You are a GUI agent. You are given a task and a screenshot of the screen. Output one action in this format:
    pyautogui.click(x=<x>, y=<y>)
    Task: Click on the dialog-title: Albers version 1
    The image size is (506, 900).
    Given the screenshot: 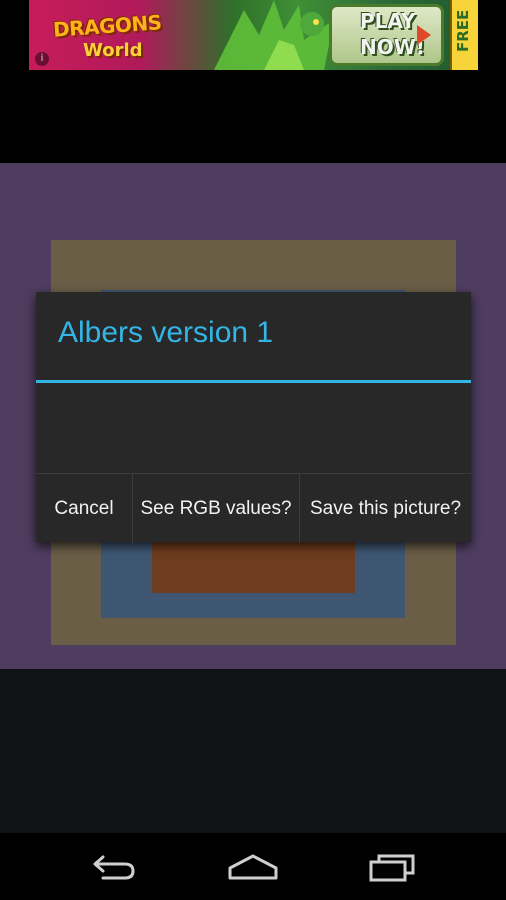 What is the action you would take?
    pyautogui.click(x=166, y=332)
    